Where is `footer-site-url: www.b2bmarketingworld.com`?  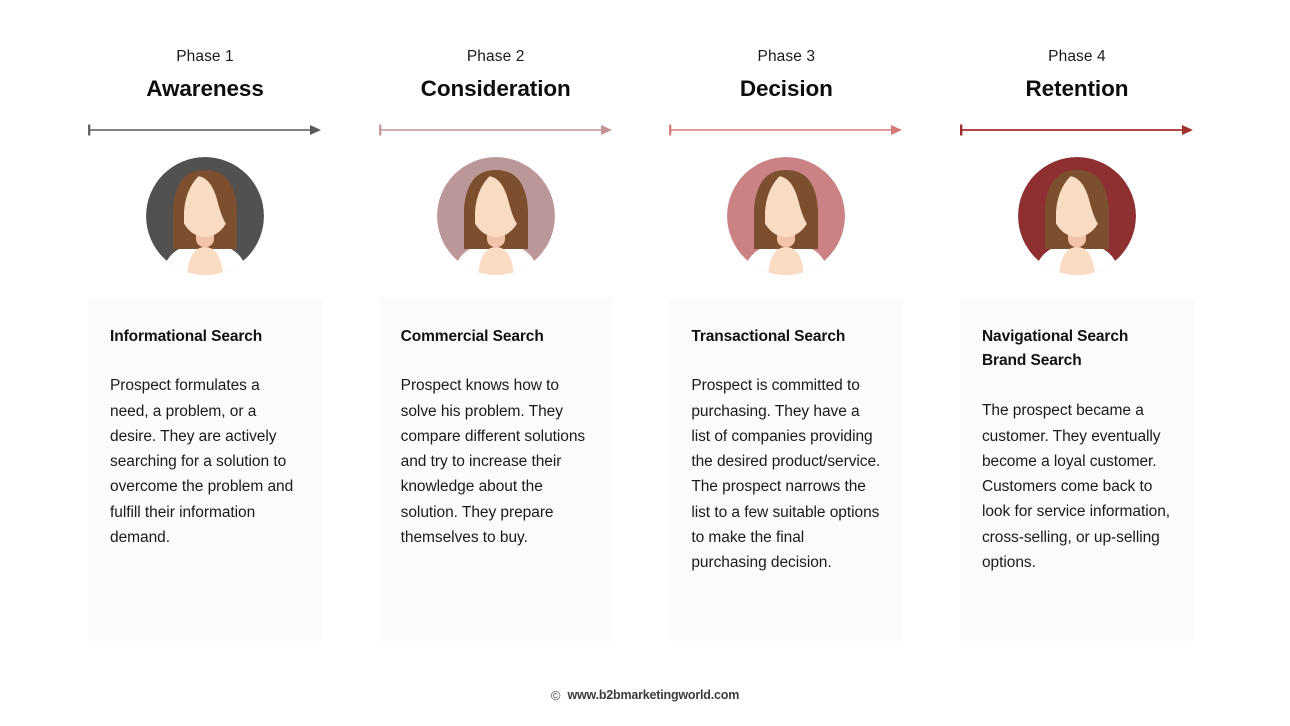 footer-site-url: www.b2bmarketingworld.com is located at coordinates (653, 695).